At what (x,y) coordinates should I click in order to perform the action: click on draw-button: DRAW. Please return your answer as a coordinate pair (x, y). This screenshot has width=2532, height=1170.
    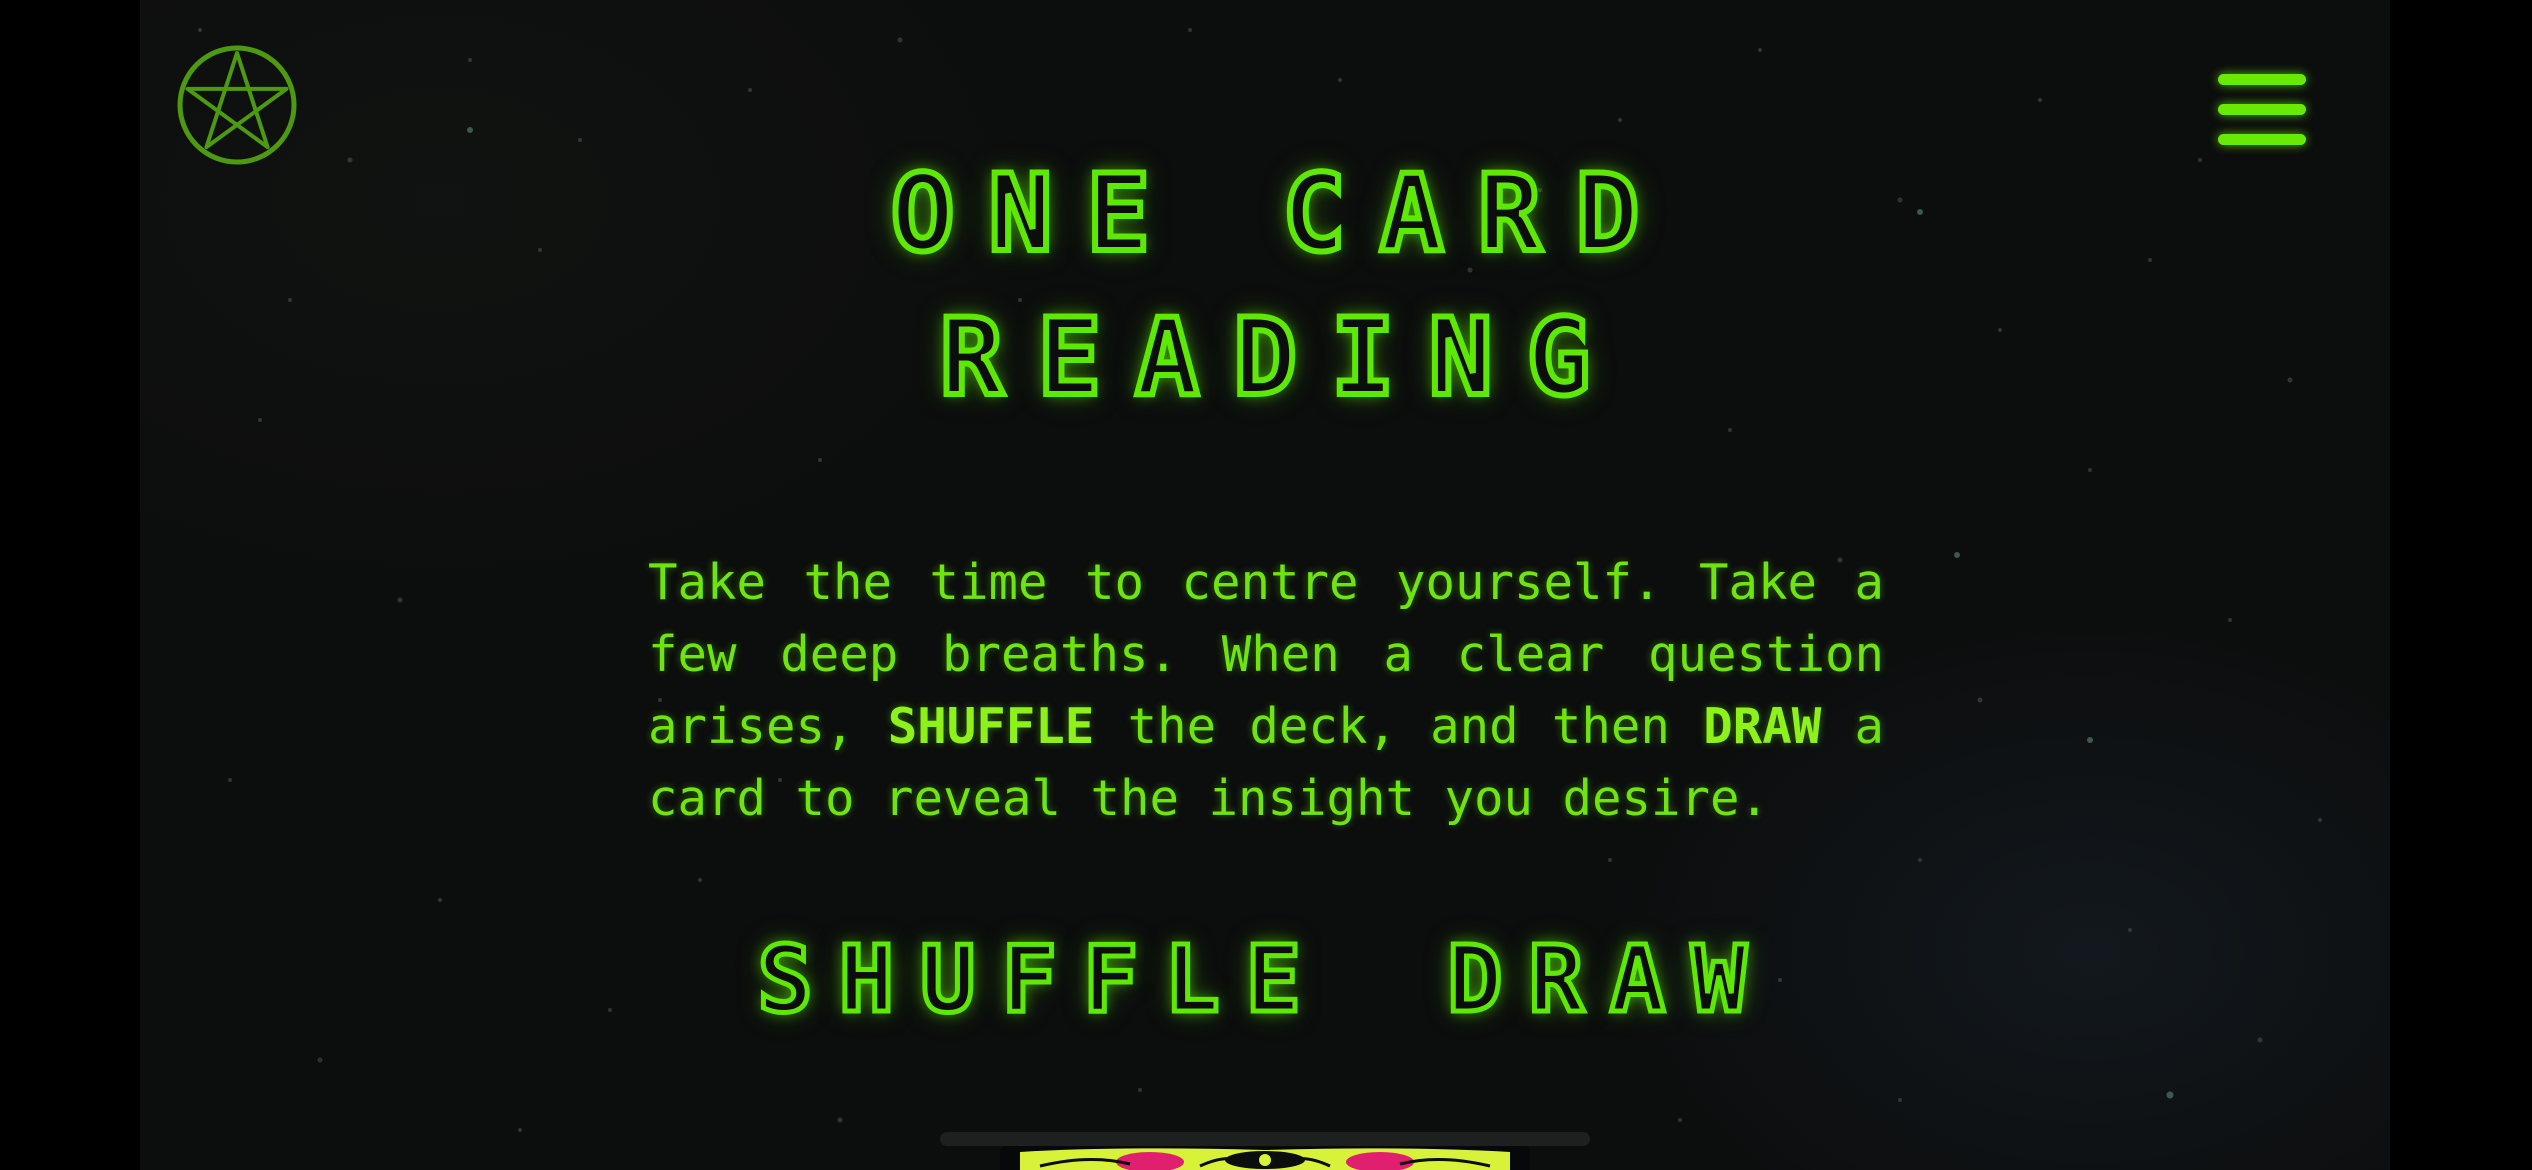
    Looking at the image, I should click on (1609, 980).